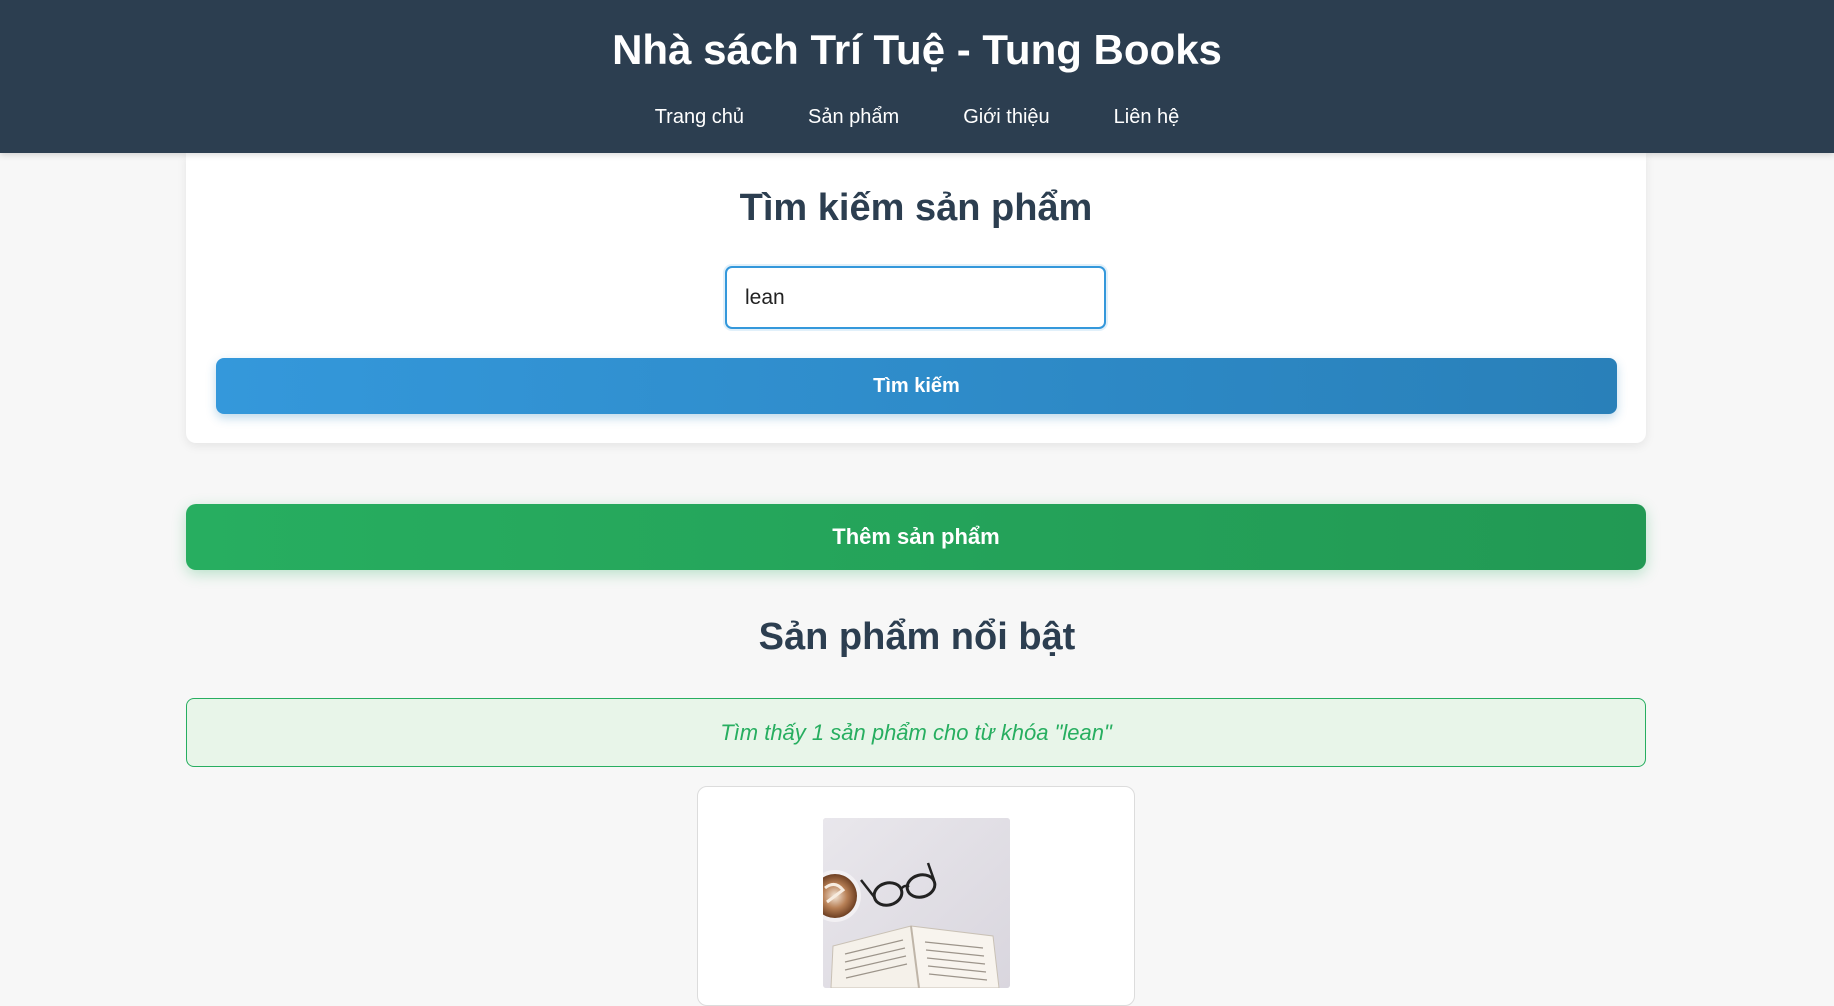  What do you see at coordinates (916, 537) in the screenshot?
I see `add-product-button: Thêm sản phẩm` at bounding box center [916, 537].